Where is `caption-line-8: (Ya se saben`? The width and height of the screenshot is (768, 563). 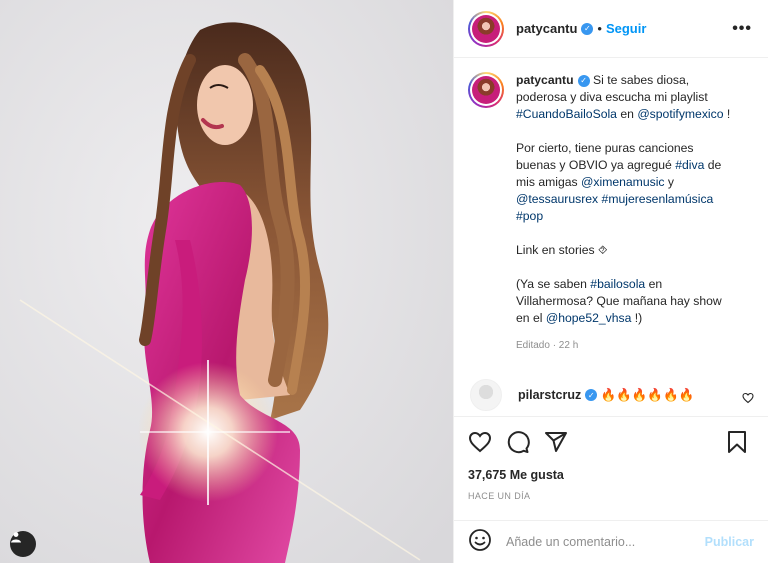 caption-line-8: (Ya se saben is located at coordinates (553, 284).